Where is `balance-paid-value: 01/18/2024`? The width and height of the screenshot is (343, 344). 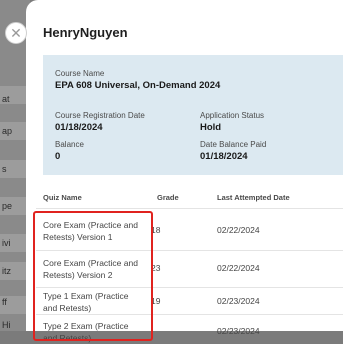
balance-paid-value: 01/18/2024 is located at coordinates (224, 156).